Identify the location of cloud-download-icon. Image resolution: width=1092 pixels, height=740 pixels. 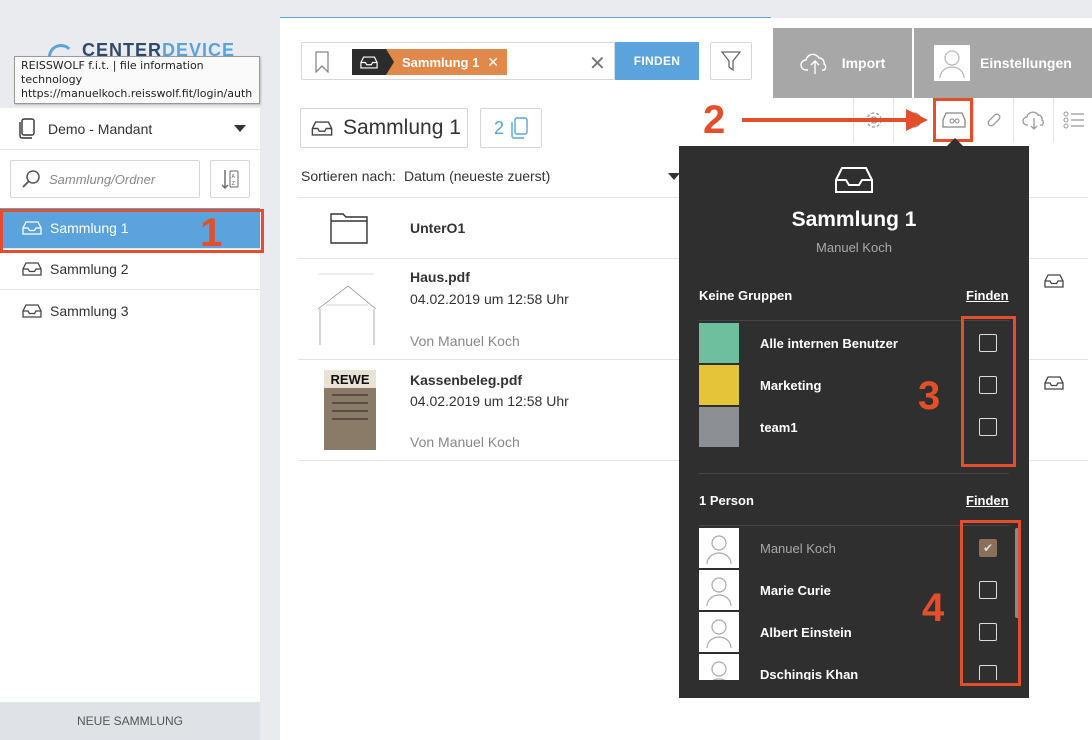
(1032, 120).